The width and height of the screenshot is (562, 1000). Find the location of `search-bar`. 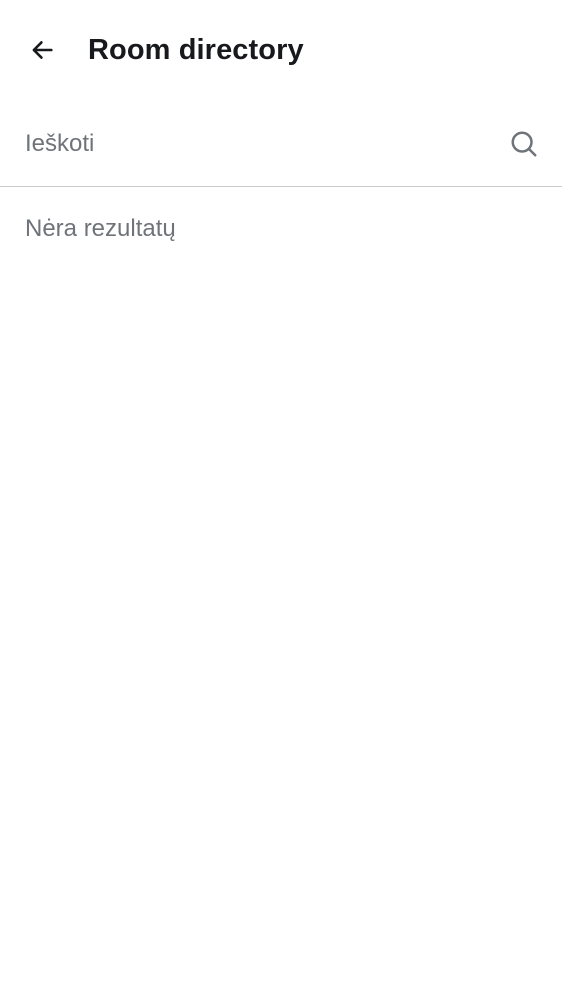

search-bar is located at coordinates (281, 143).